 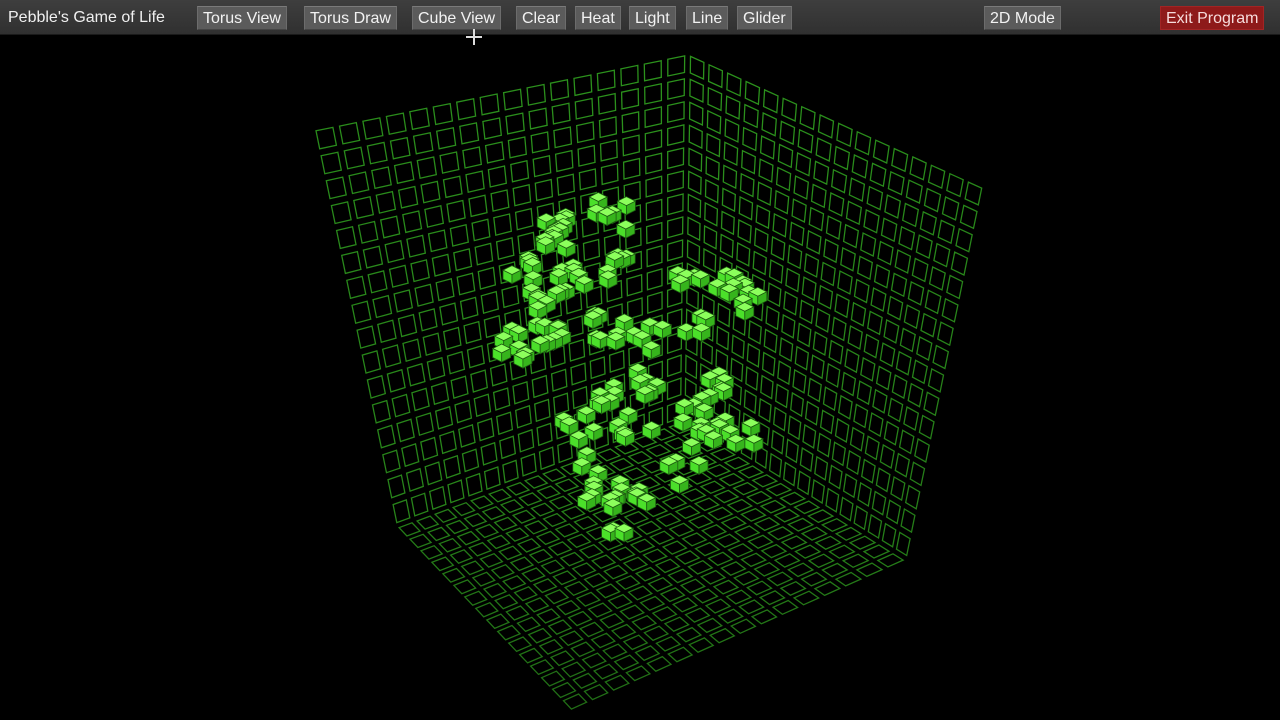 I want to click on cube-view-button: Cube View, so click(x=457, y=18).